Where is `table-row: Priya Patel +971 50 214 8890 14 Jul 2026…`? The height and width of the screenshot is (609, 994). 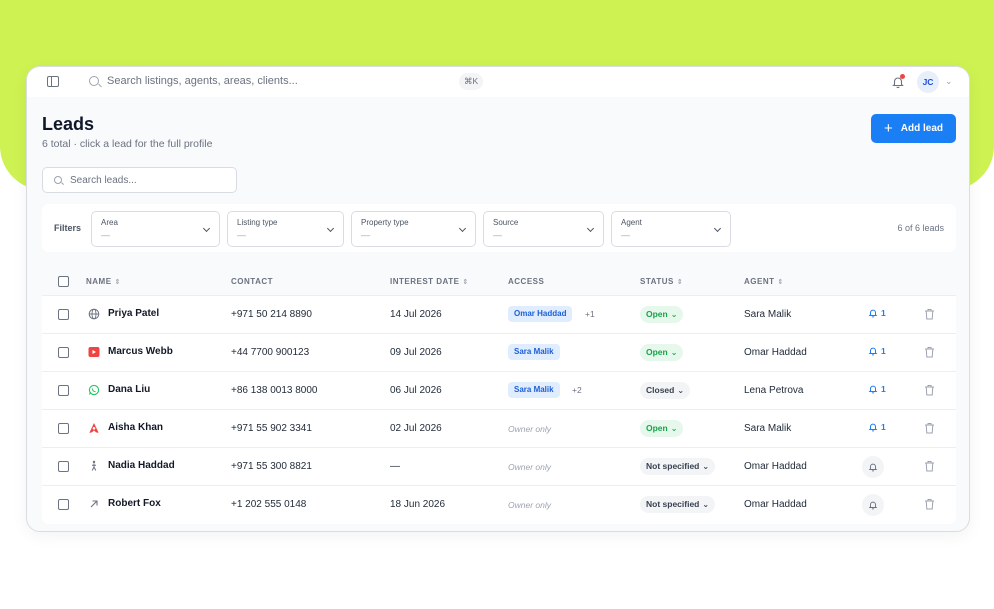
table-row: Priya Patel +971 50 214 8890 14 Jul 2026… is located at coordinates (499, 315).